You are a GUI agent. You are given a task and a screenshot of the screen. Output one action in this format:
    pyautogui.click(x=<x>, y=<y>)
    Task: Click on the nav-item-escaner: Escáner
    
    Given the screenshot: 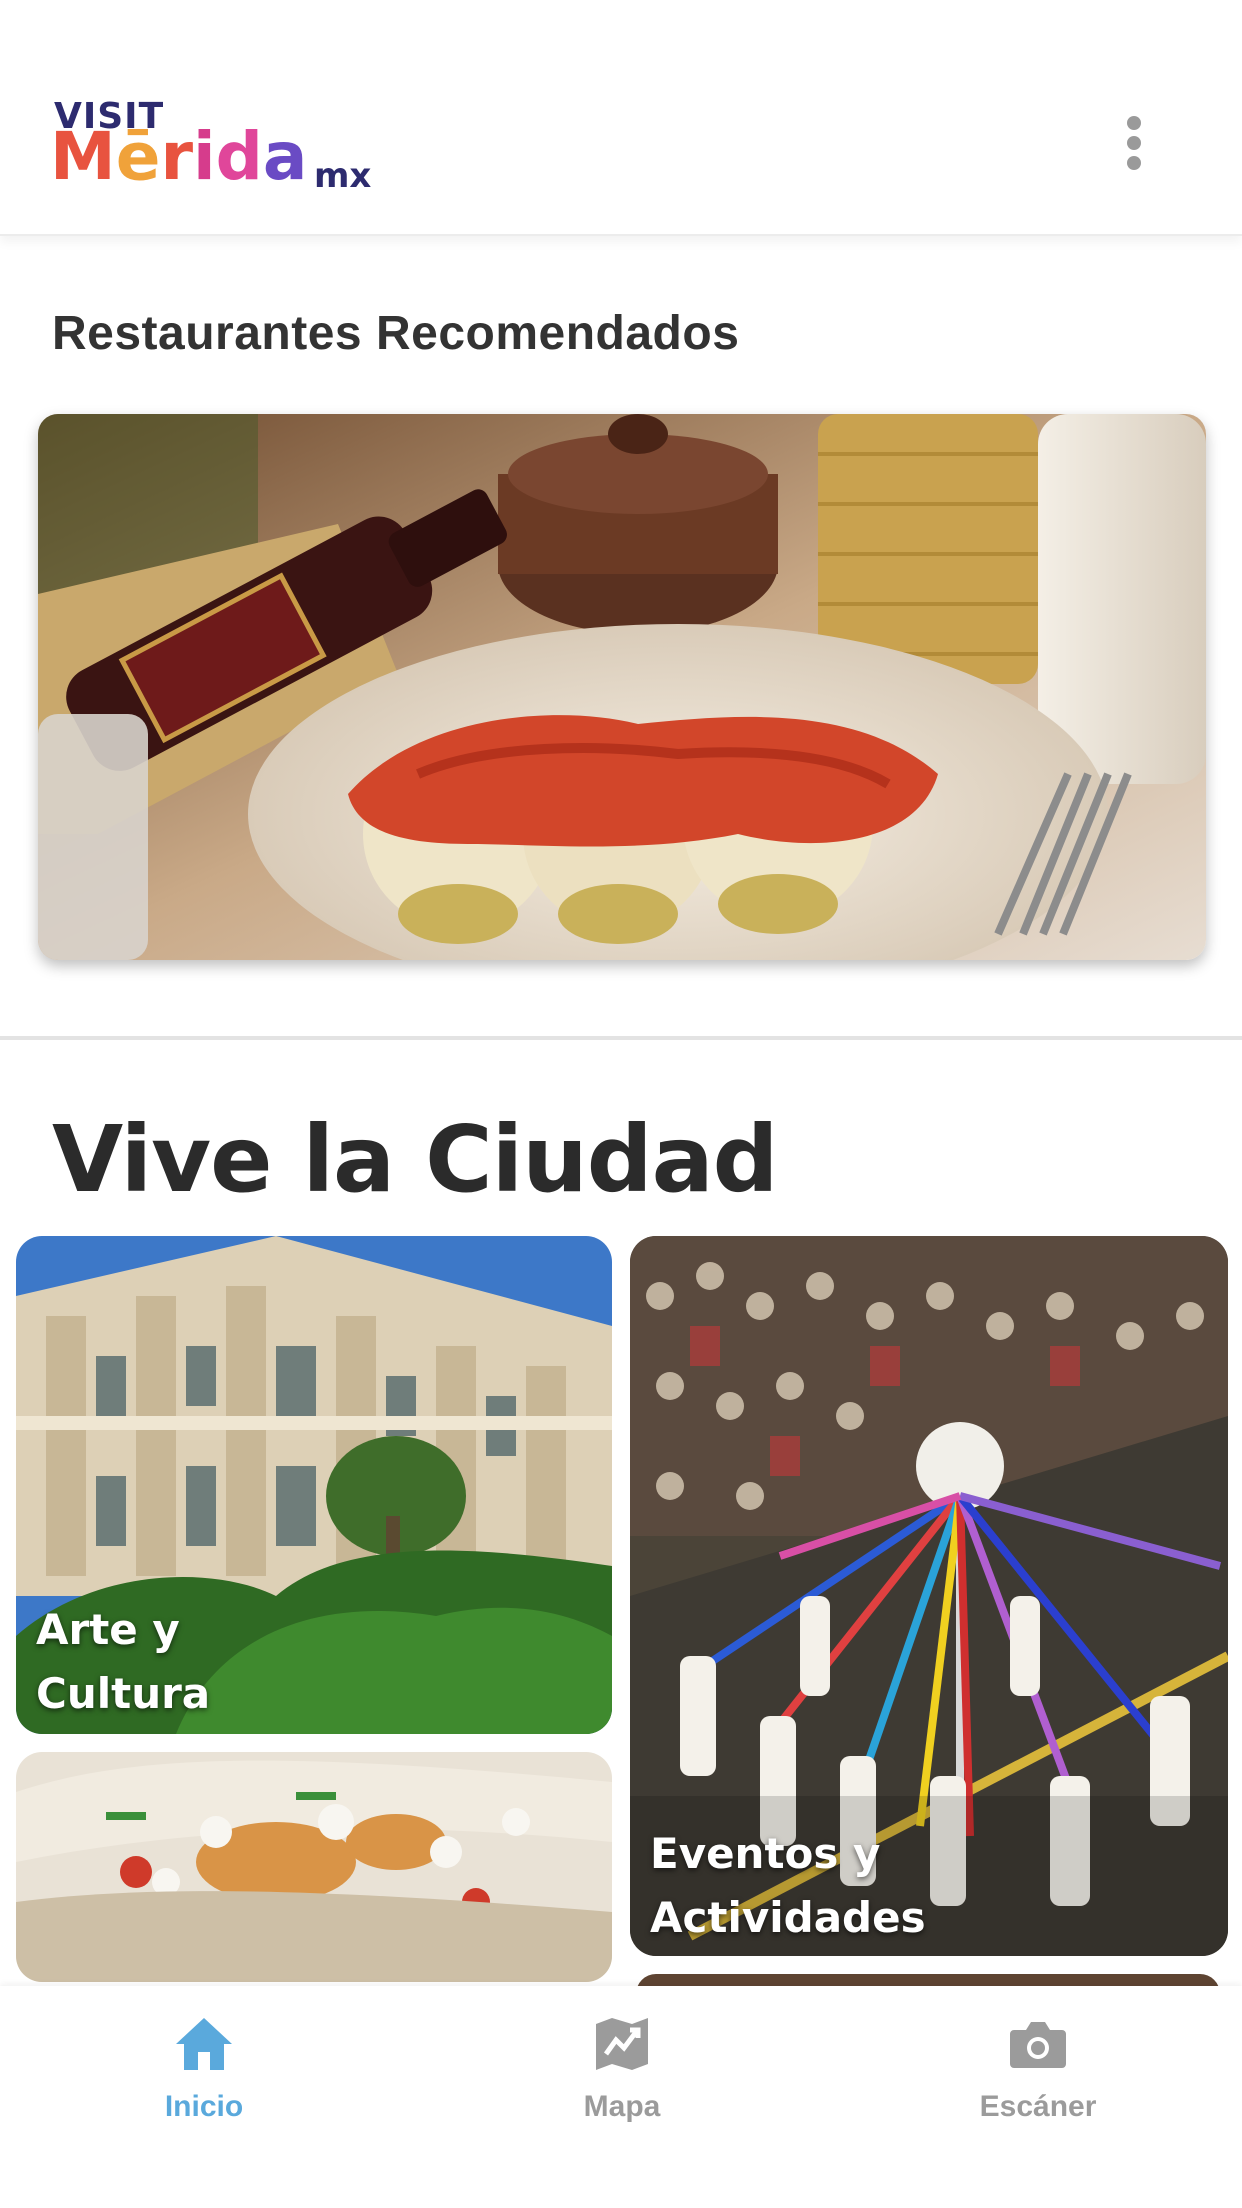 What is the action you would take?
    pyautogui.click(x=1038, y=2068)
    